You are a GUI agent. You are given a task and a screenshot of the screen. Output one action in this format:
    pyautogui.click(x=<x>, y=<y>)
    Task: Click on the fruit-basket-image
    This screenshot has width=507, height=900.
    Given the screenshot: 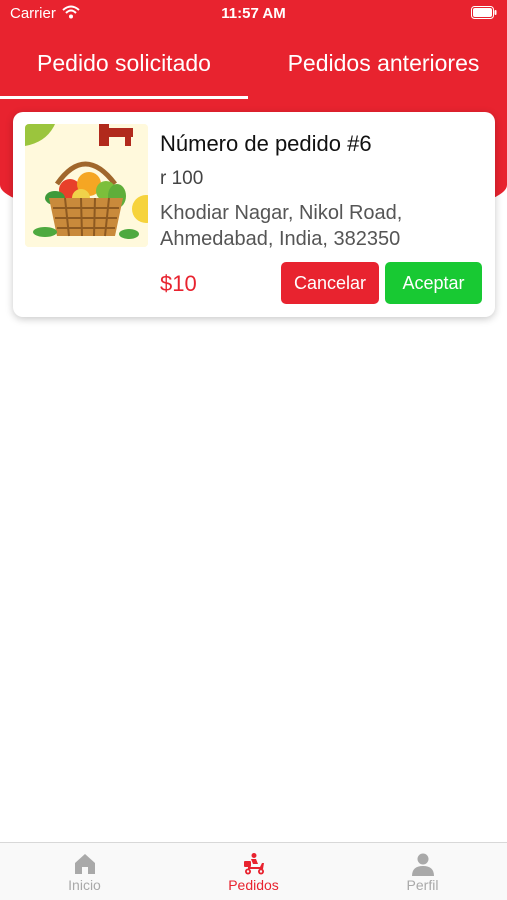 What is the action you would take?
    pyautogui.click(x=86, y=185)
    